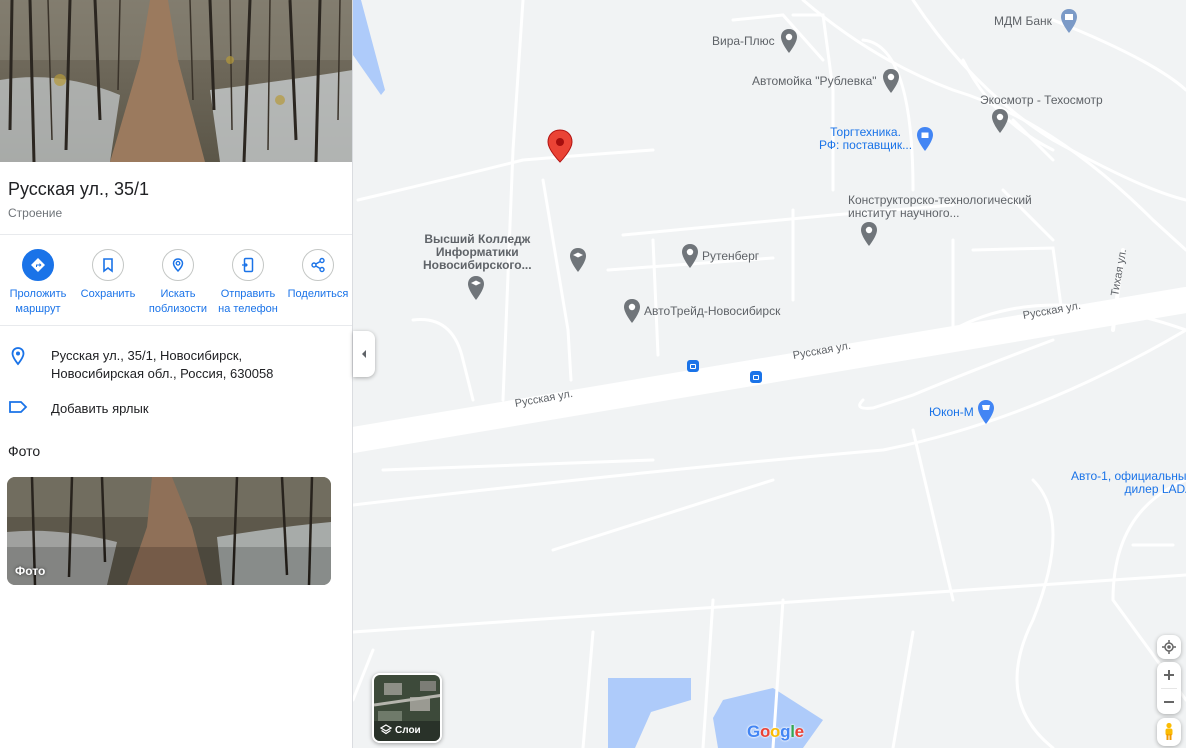 The width and height of the screenshot is (1186, 748). Describe the element at coordinates (248, 287) in the screenshot. I see `send-to-phone-button: Отправить на телефон` at that location.